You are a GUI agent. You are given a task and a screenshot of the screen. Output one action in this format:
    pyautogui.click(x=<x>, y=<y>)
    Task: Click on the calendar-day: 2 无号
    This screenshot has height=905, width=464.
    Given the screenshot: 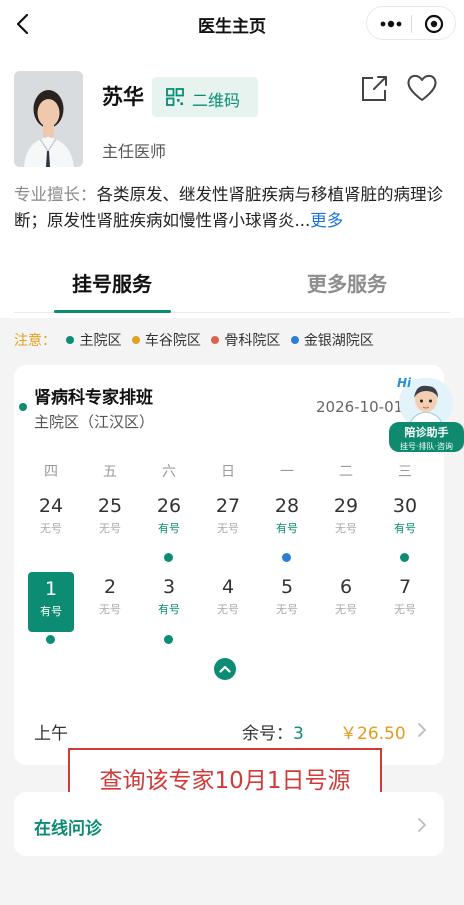 What is the action you would take?
    pyautogui.click(x=110, y=595)
    